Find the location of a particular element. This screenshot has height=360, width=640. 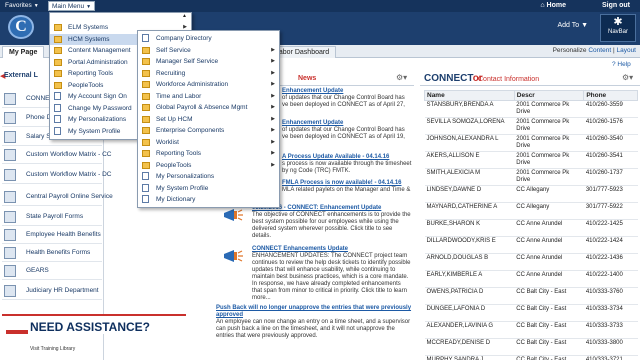

menu-item: Recruiting ▶ is located at coordinates (208, 73).